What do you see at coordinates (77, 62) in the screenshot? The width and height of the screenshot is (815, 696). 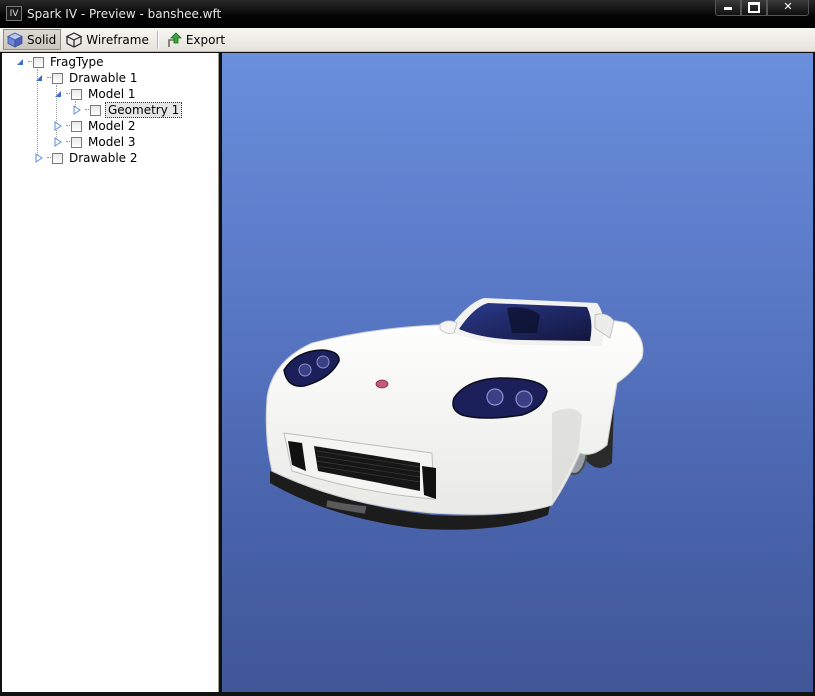 I see `tree-item-label: FragType` at bounding box center [77, 62].